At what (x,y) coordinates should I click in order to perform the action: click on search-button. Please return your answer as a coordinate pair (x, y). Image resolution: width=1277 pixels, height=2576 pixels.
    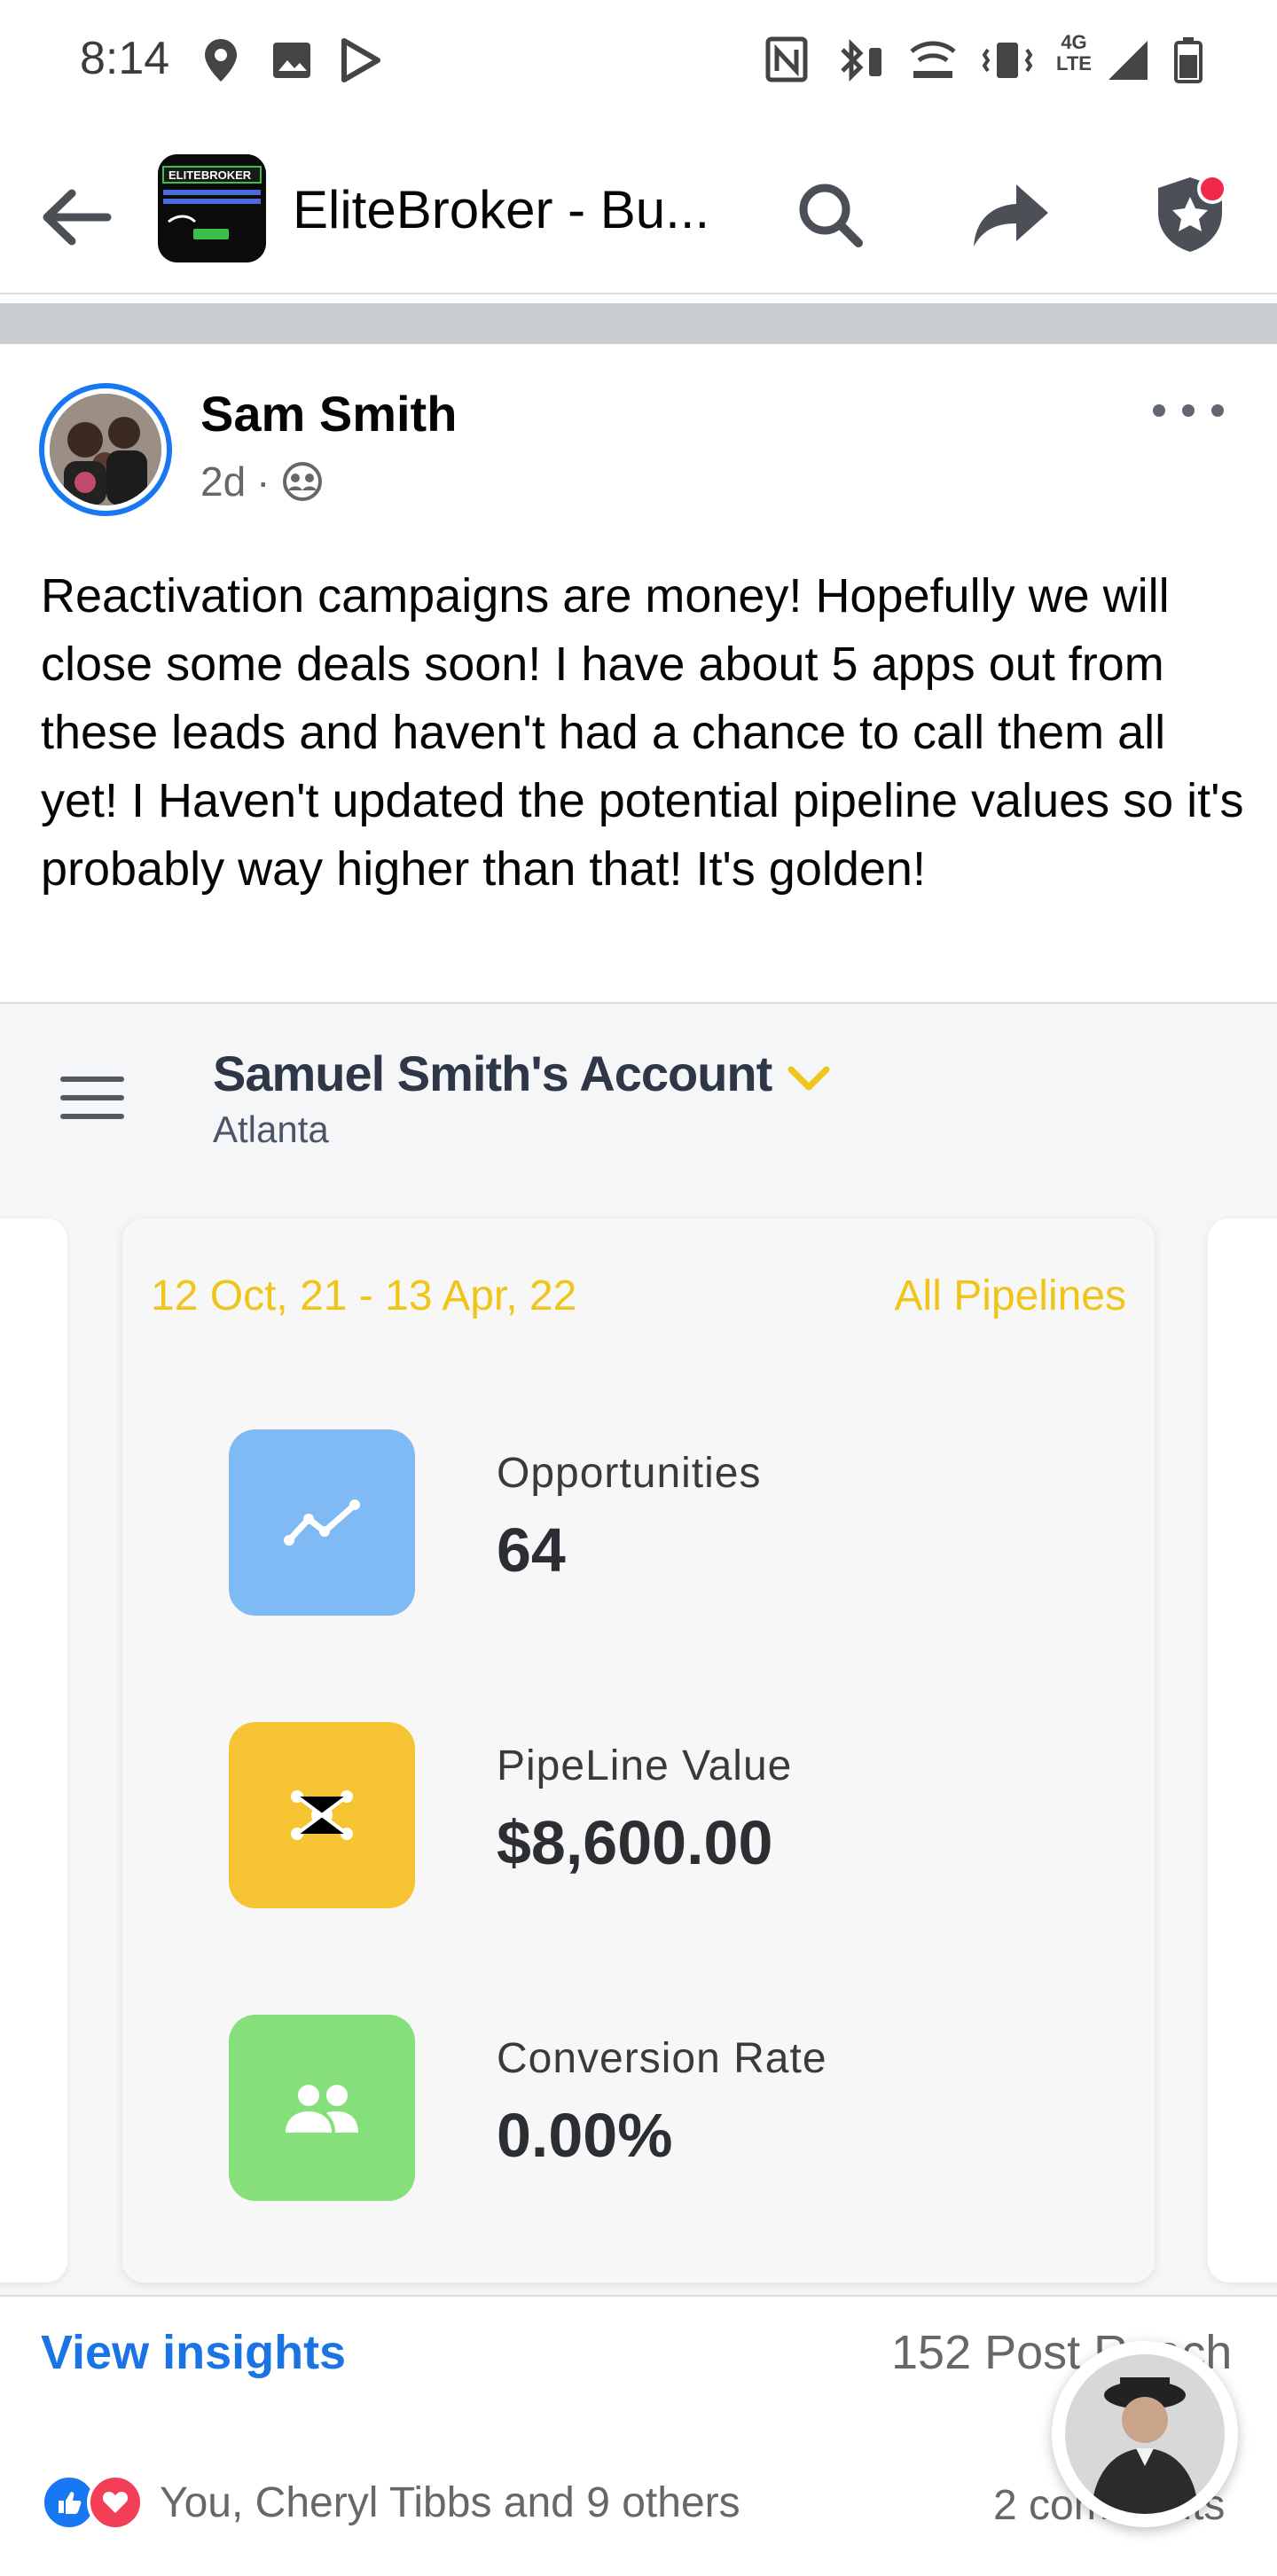
    Looking at the image, I should click on (830, 214).